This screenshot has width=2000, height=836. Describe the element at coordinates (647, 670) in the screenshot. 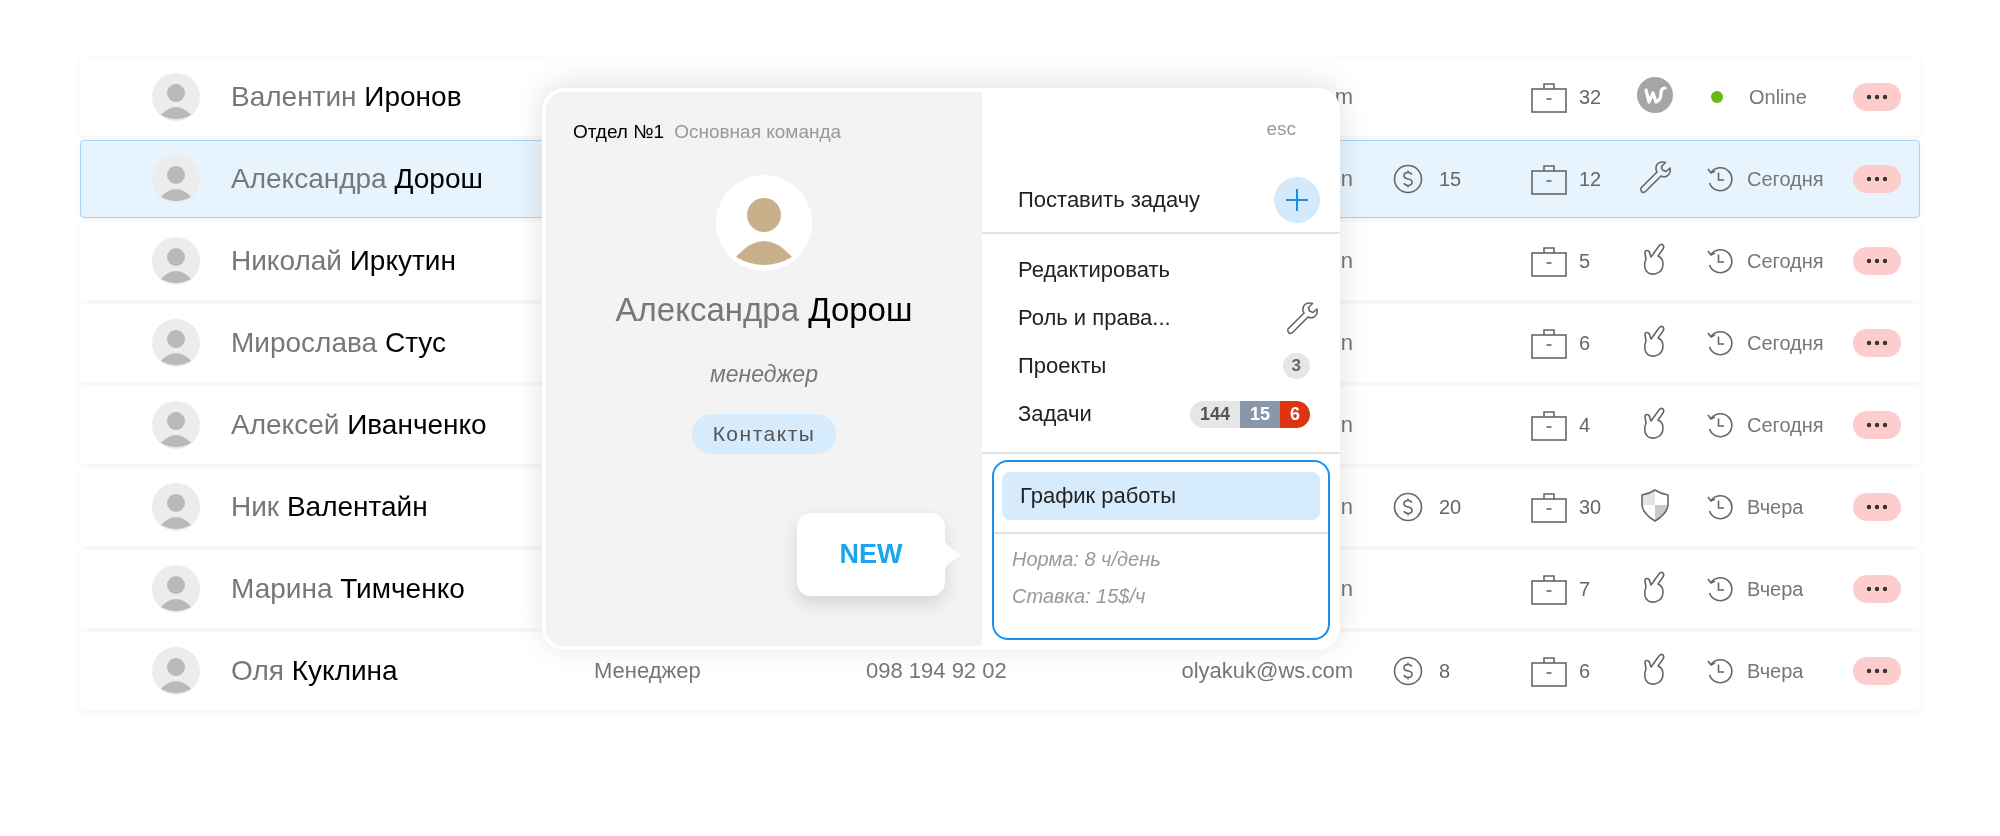

I see `role-text: Менеджер` at that location.